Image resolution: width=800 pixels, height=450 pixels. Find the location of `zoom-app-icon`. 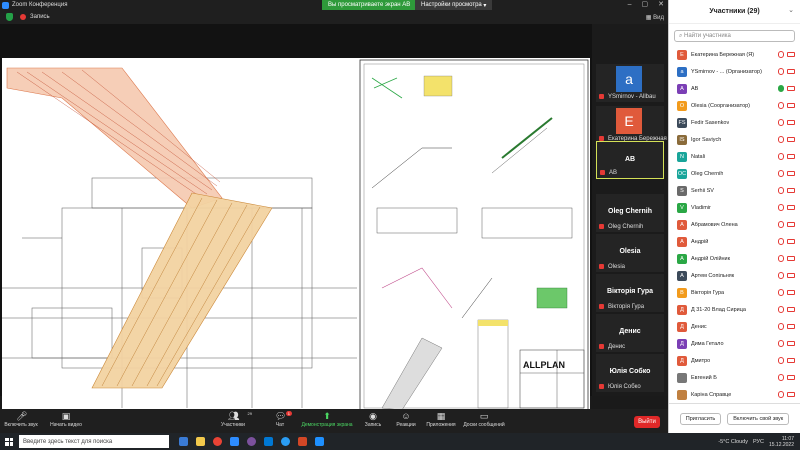

zoom-app-icon is located at coordinates (234, 441).